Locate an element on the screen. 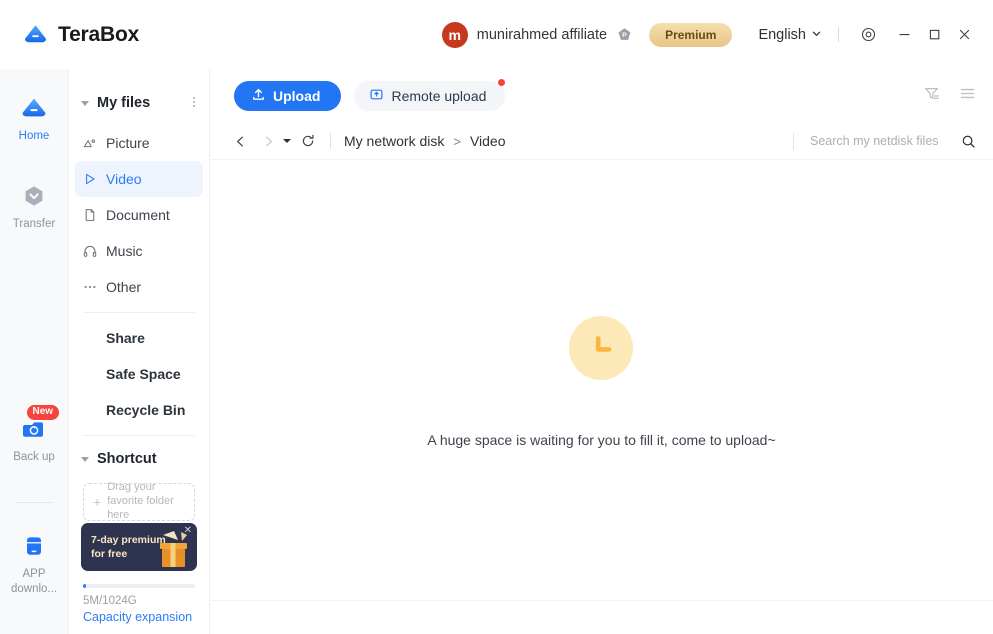 The width and height of the screenshot is (993, 634). shortcut-header: Shortcut is located at coordinates (139, 459).